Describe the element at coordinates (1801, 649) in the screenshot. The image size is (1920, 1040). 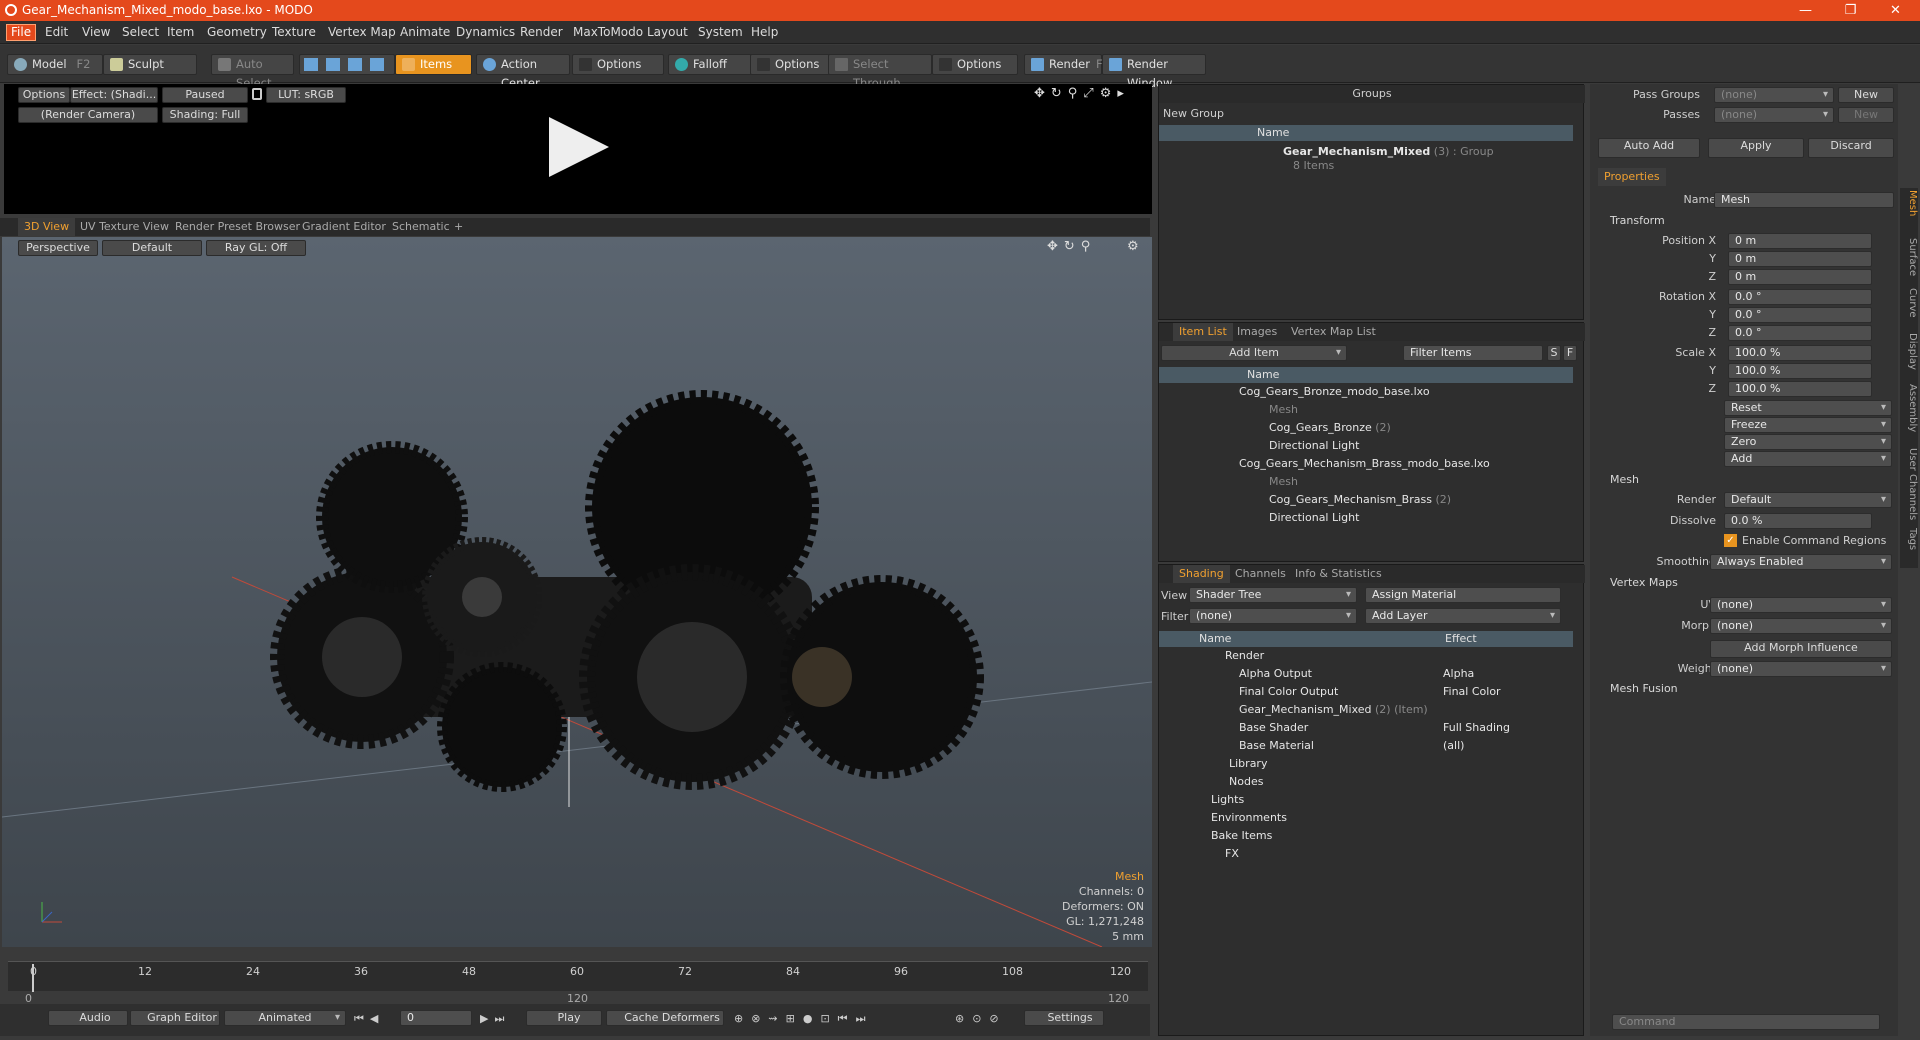
I see `add-morph-influence-button: Add Morph Influence` at that location.